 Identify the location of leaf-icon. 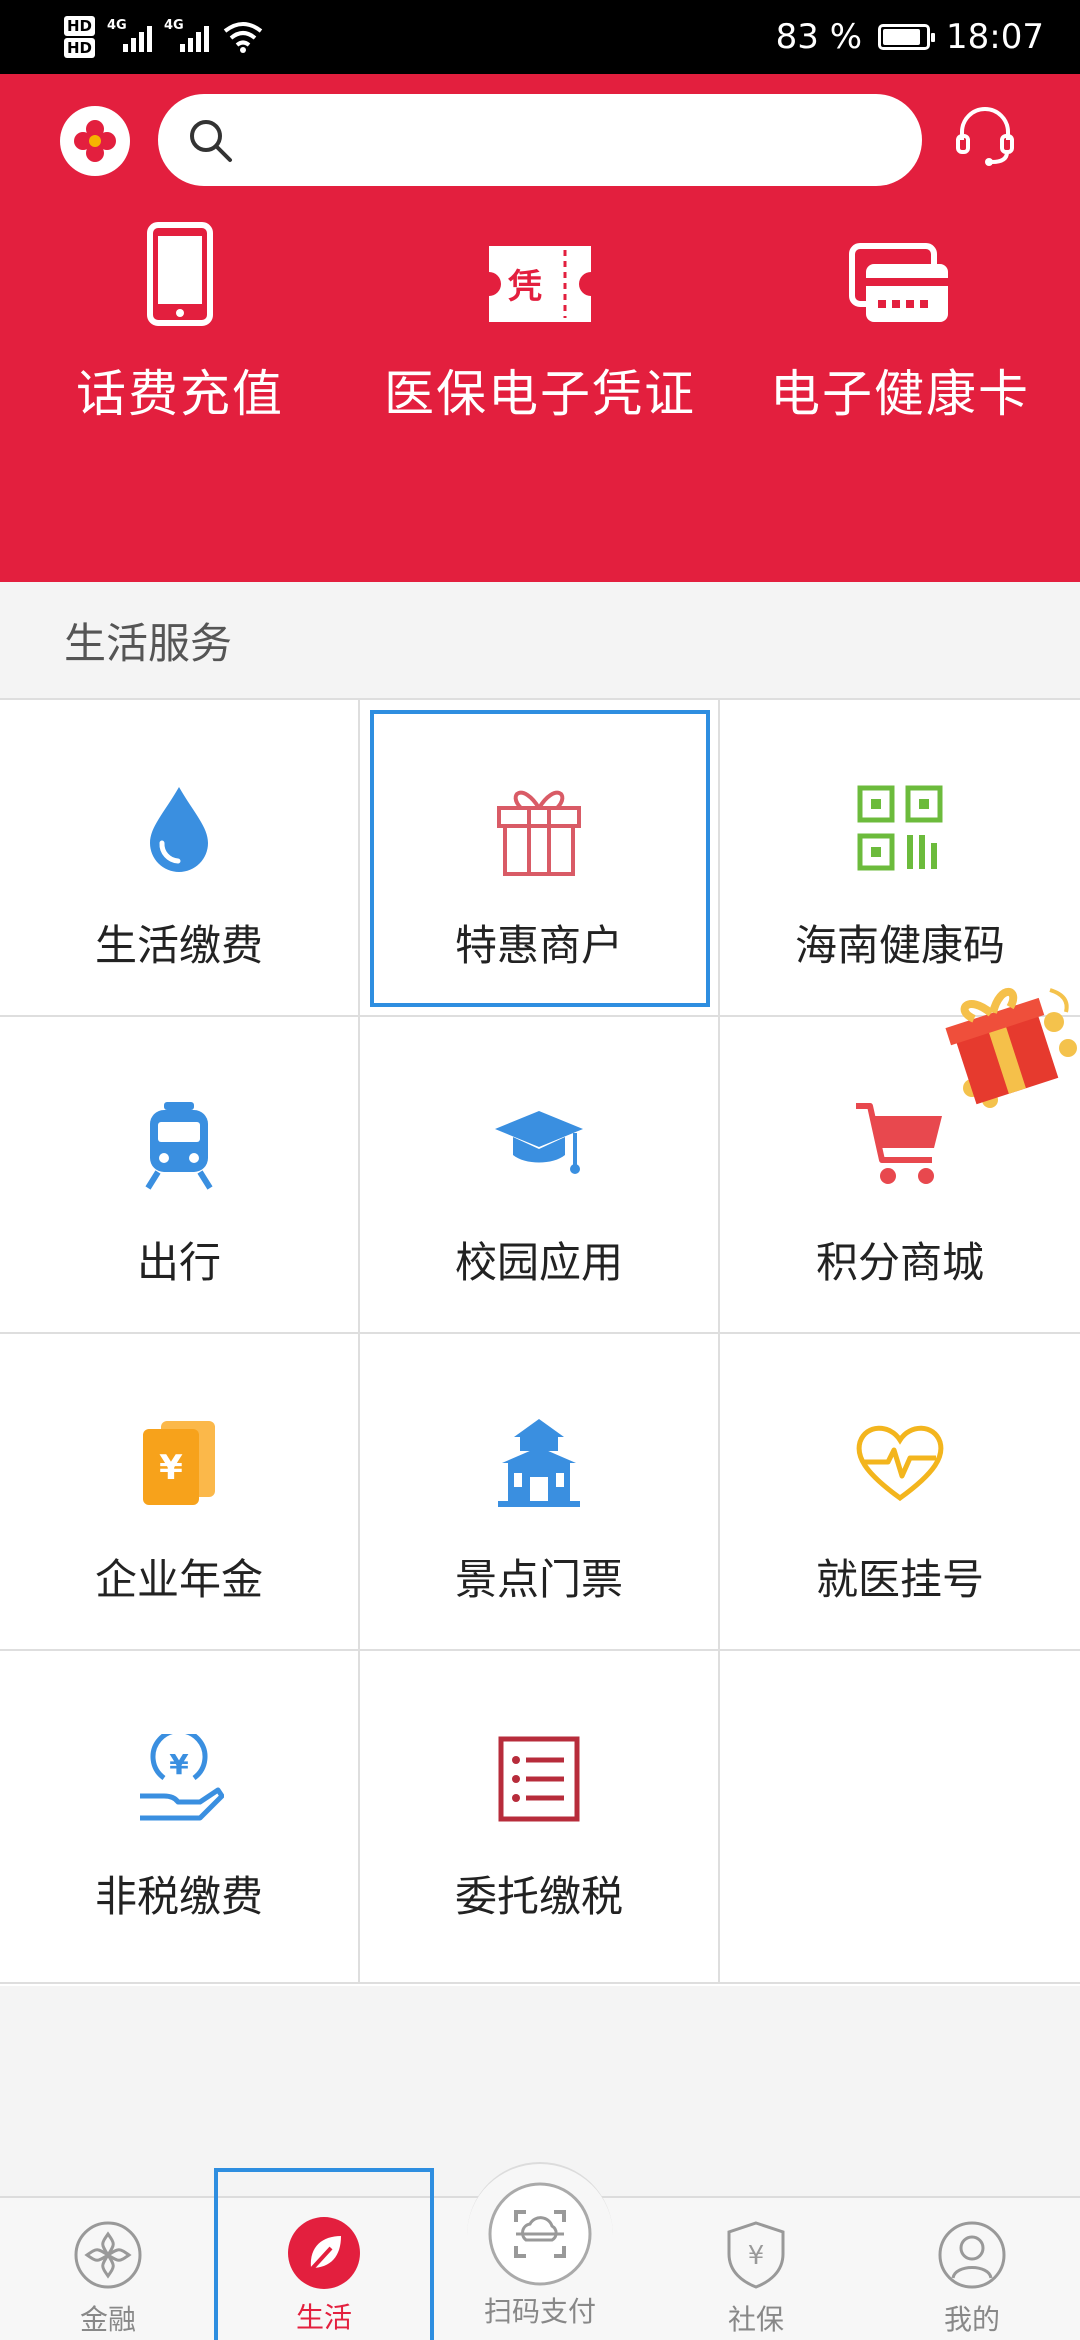
(324, 2253).